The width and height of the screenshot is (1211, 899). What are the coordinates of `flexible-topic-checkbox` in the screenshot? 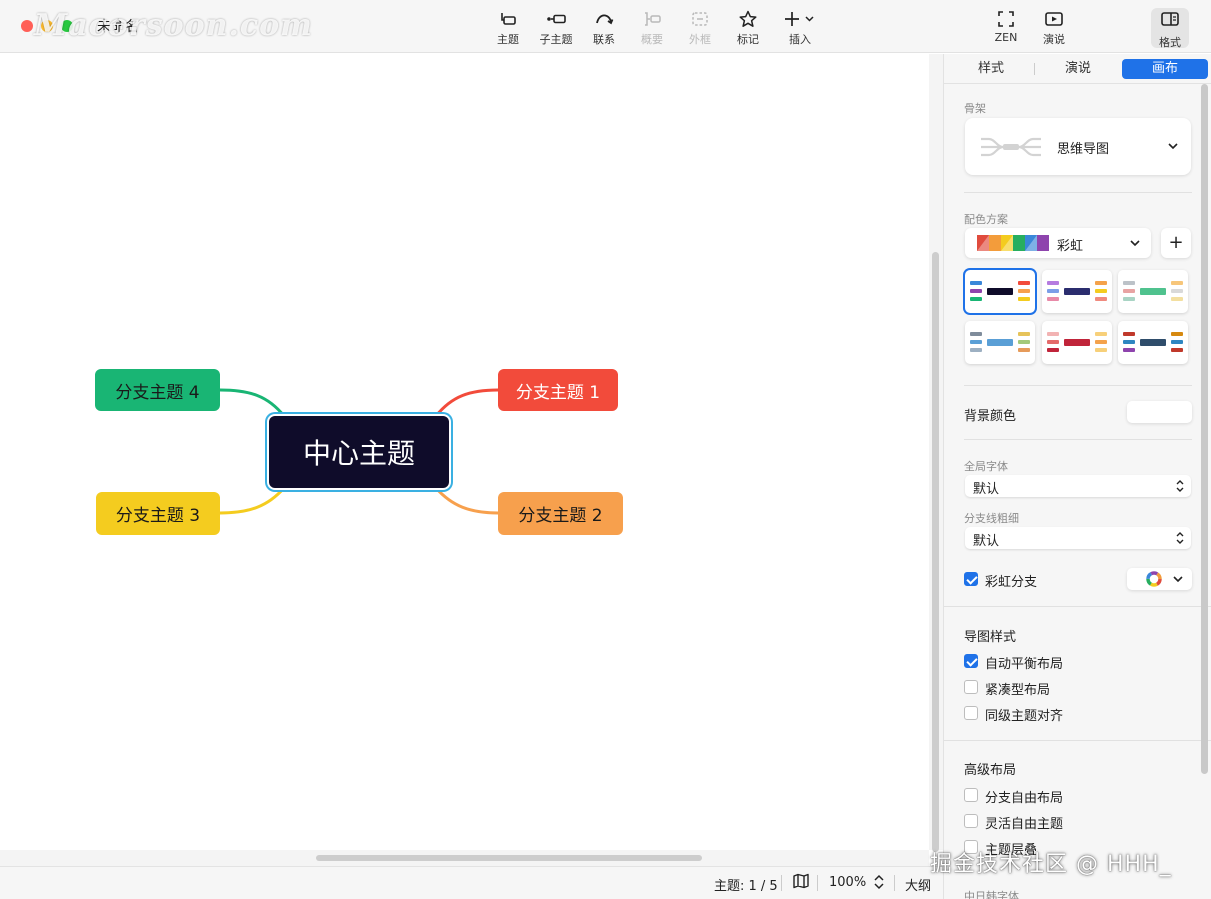 It's located at (971, 821).